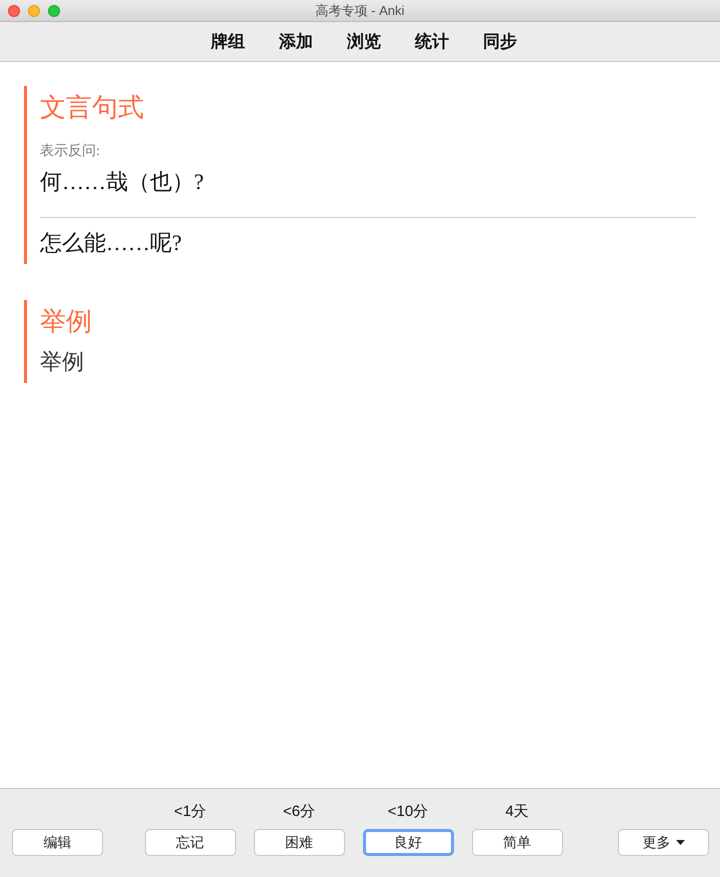  Describe the element at coordinates (122, 182) in the screenshot. I see `question-text: 何……哉（也）?` at that location.